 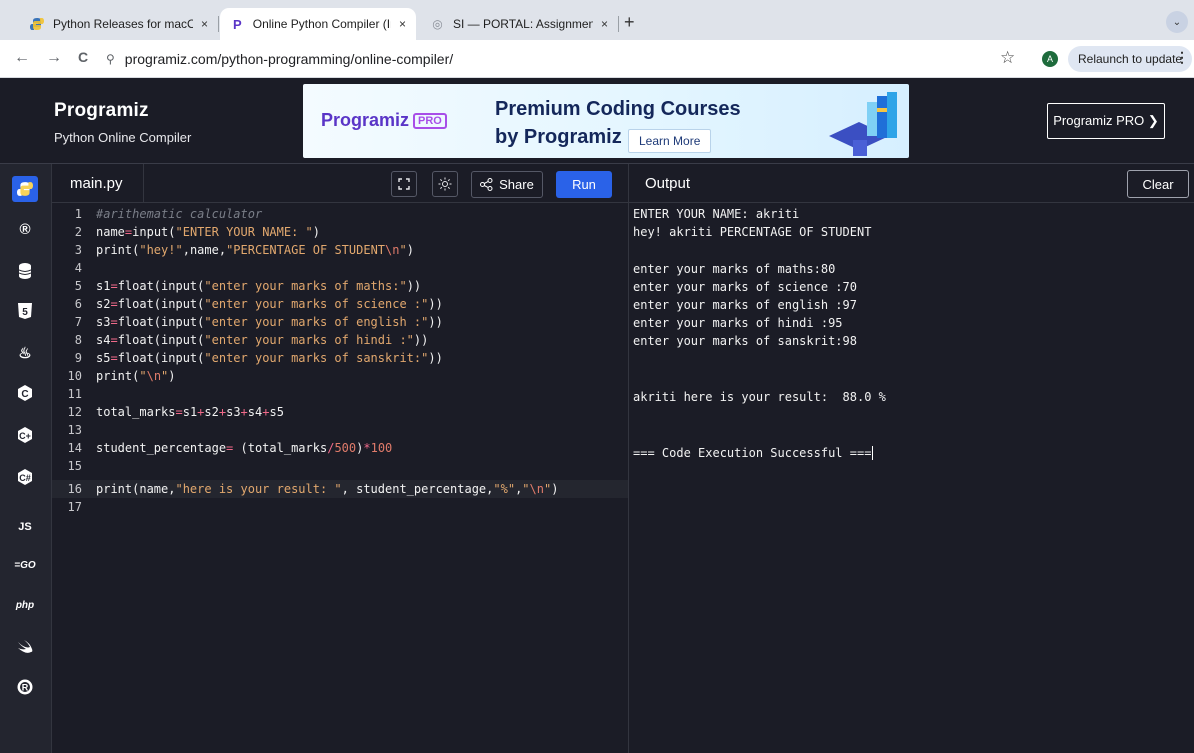 I want to click on tab-title: Online Python Compiler (Inter, so click(x=321, y=24).